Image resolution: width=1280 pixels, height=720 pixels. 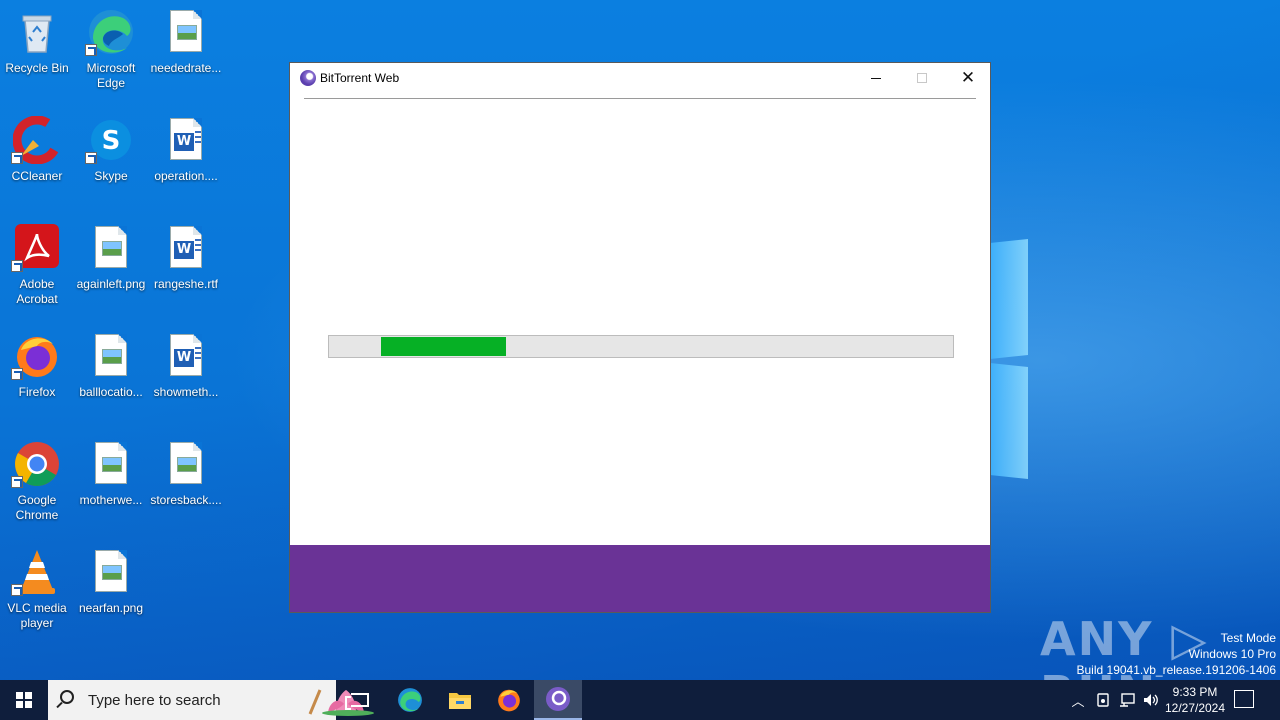 I want to click on task-view-button, so click(x=360, y=700).